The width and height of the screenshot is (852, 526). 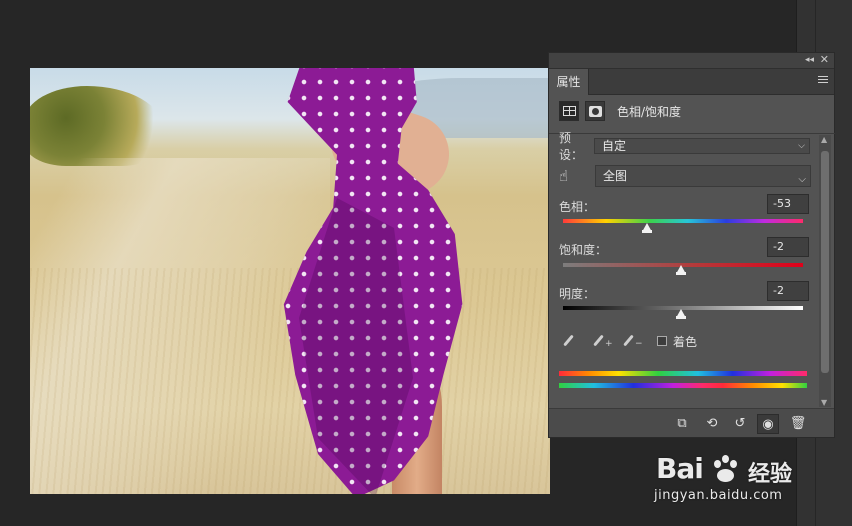 I want to click on preset-dropdown: 自定 ⌵, so click(x=702, y=146).